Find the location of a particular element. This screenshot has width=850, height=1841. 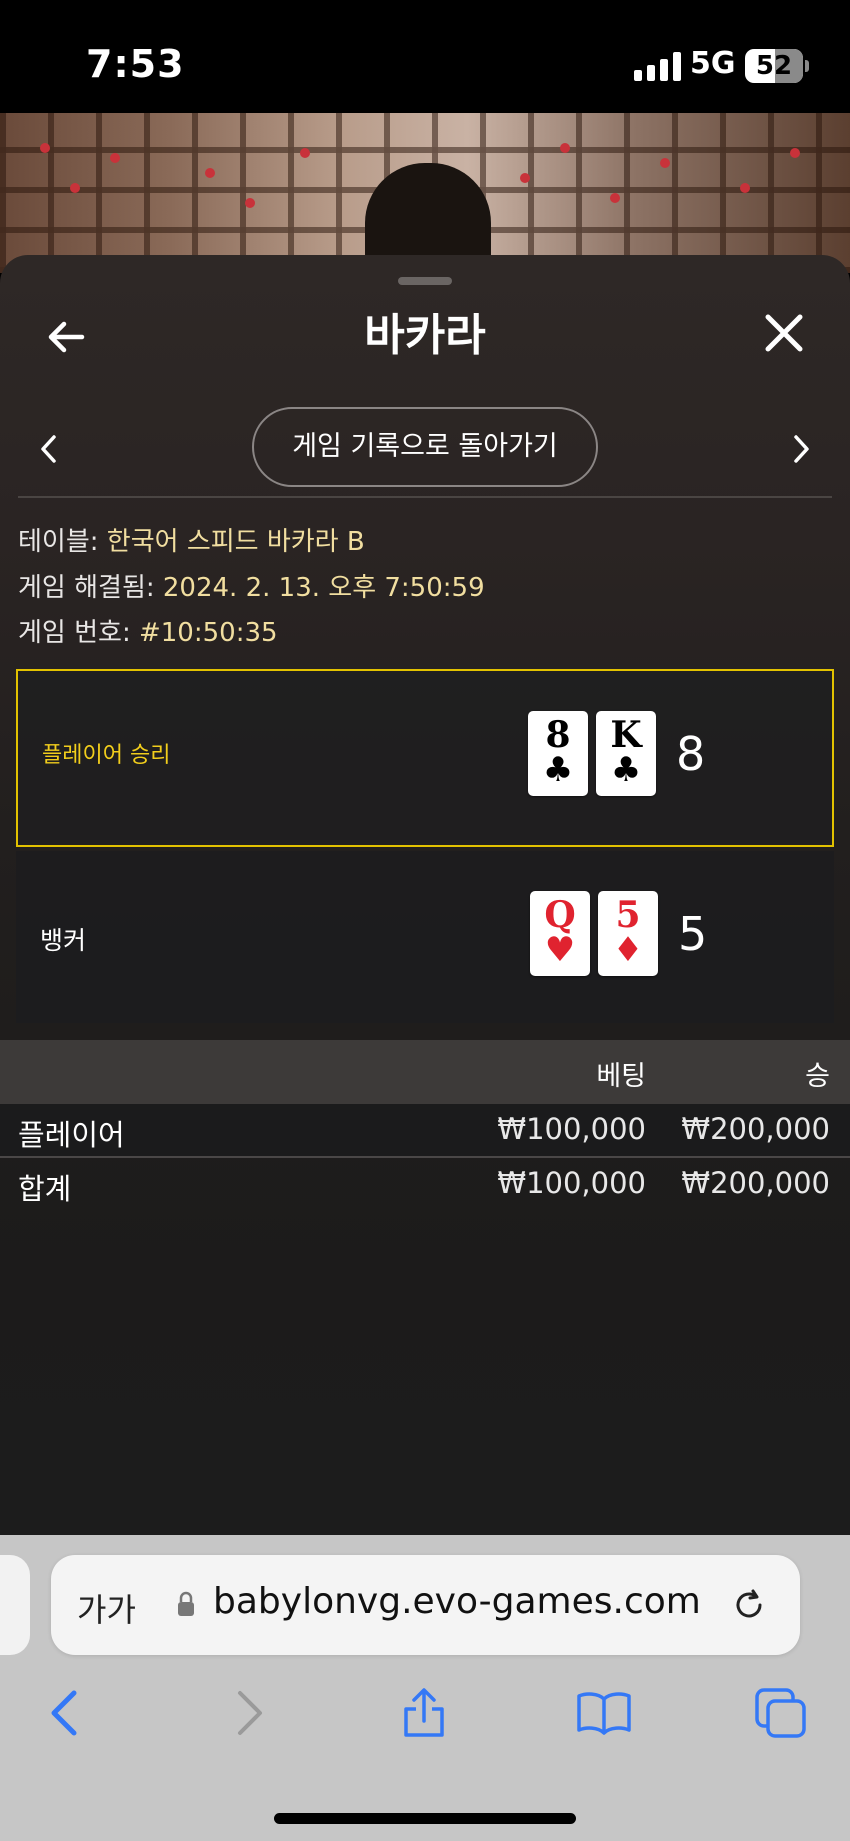

card-rank: 5 is located at coordinates (628, 915).